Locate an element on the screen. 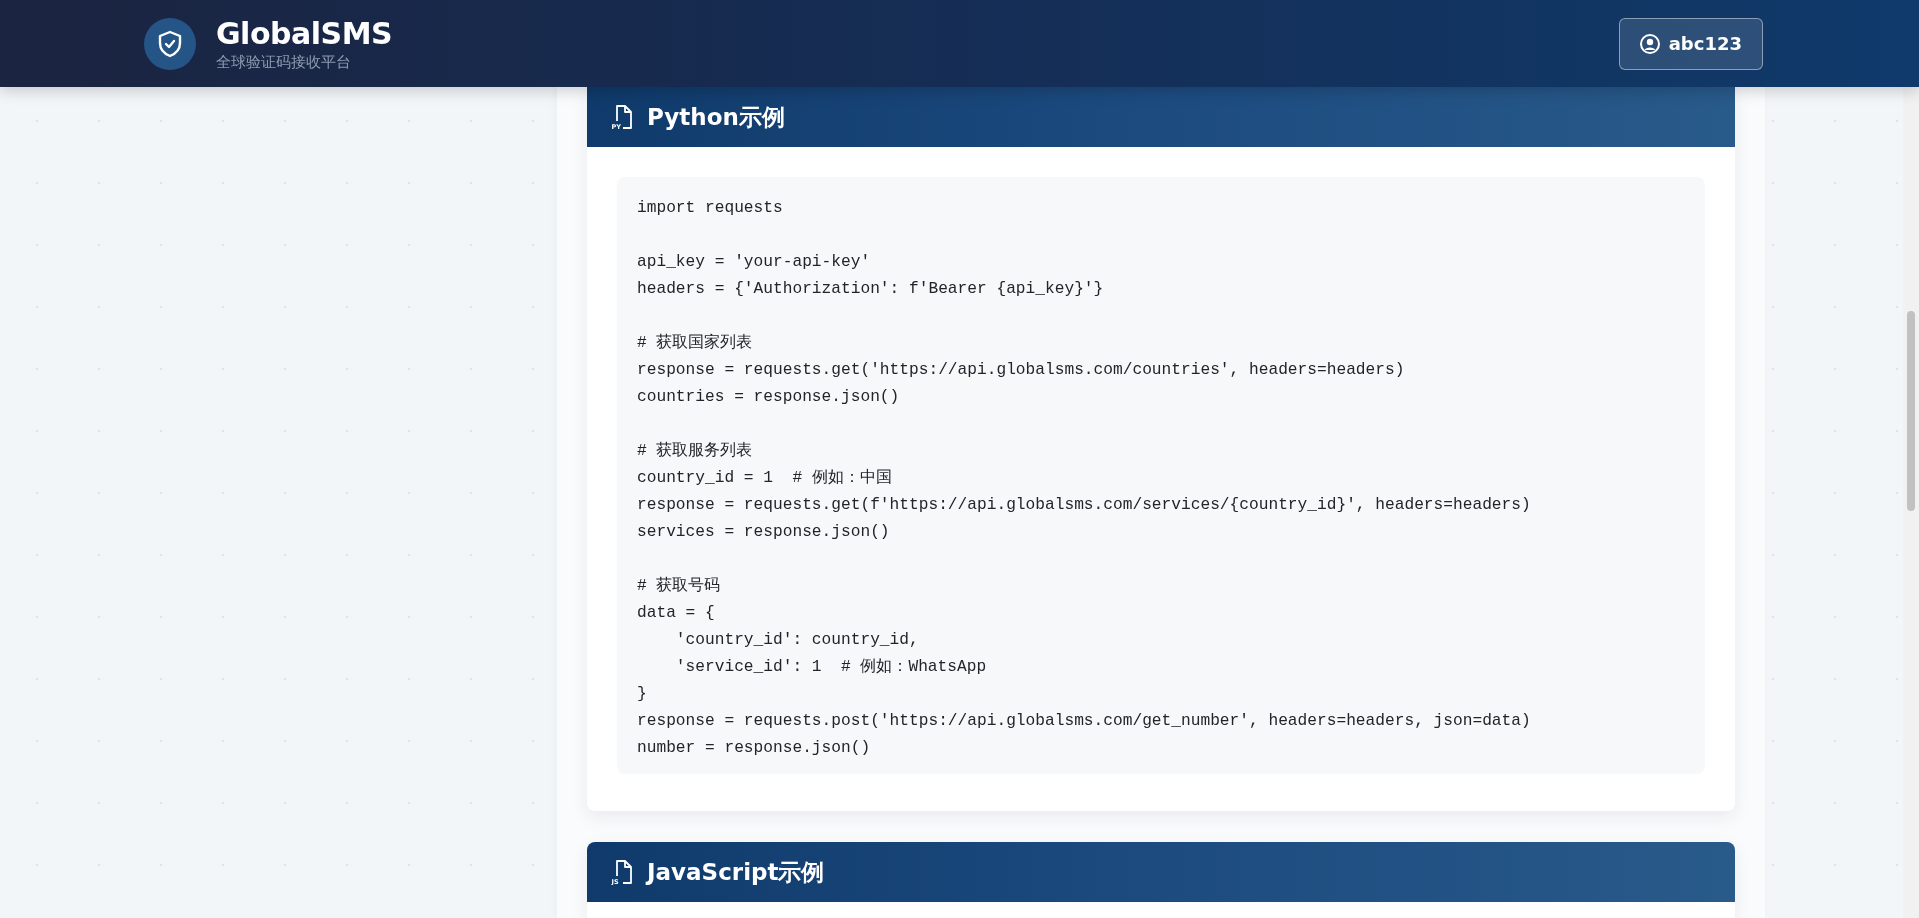  card-title: Python示例 is located at coordinates (716, 117).